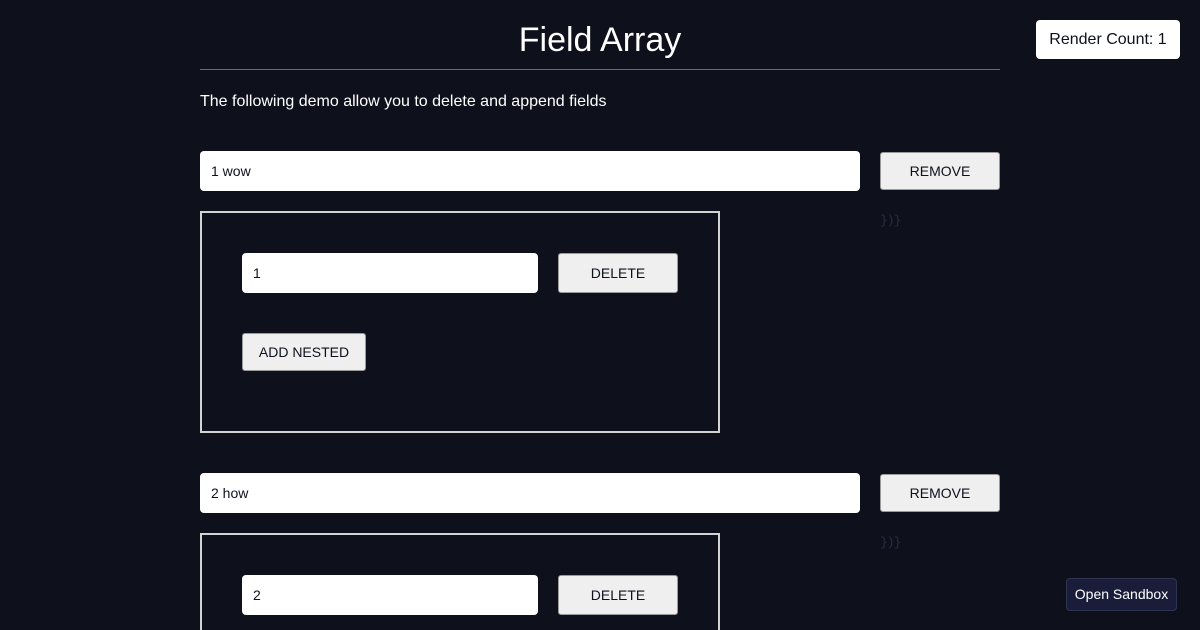  Describe the element at coordinates (304, 352) in the screenshot. I see `add-nested-button-1: ADD NESTED` at that location.